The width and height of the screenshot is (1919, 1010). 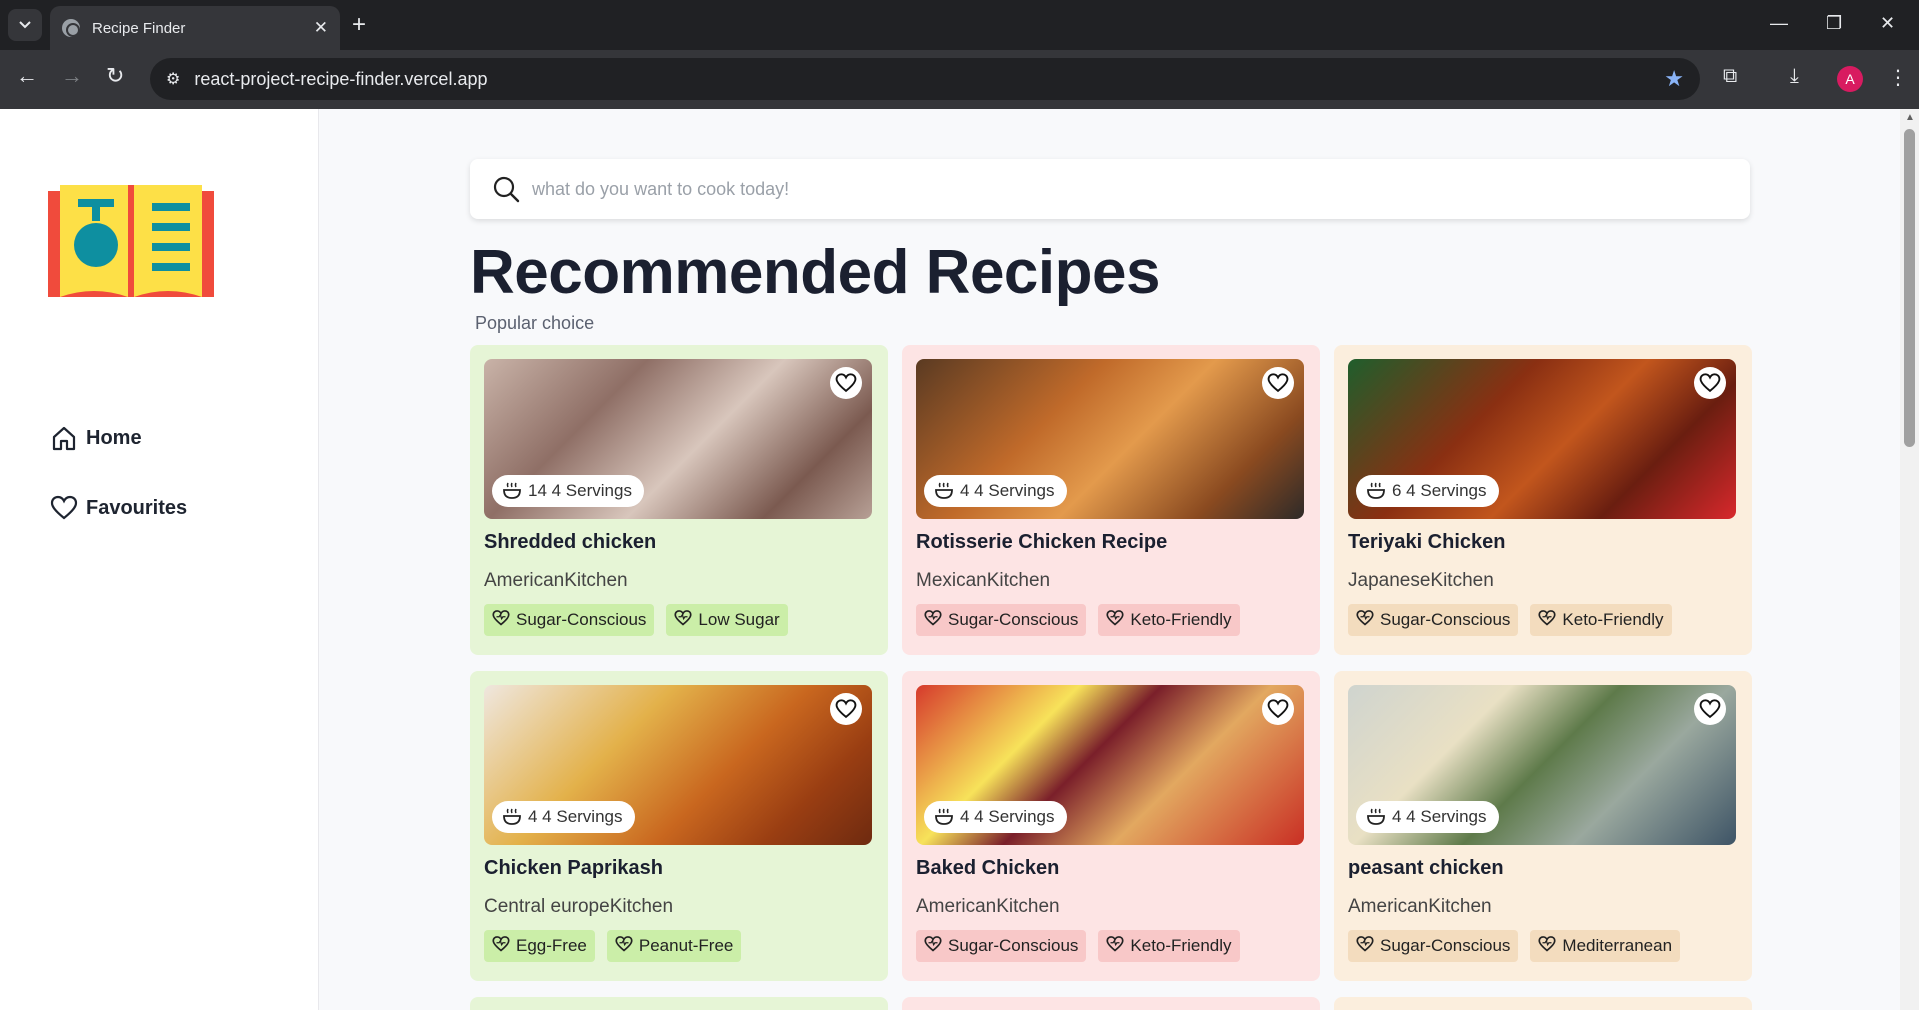 I want to click on minimize-icon: —, so click(x=1779, y=23).